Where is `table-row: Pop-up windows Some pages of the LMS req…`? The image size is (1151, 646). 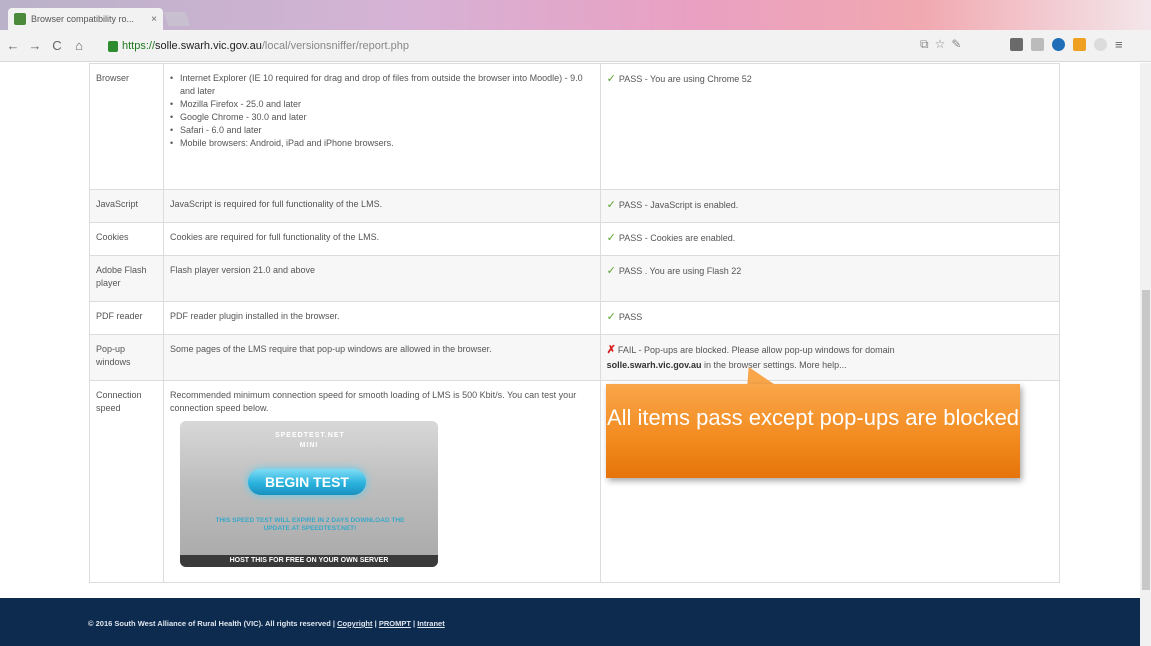
table-row: Pop-up windows Some pages of the LMS req… is located at coordinates (575, 357).